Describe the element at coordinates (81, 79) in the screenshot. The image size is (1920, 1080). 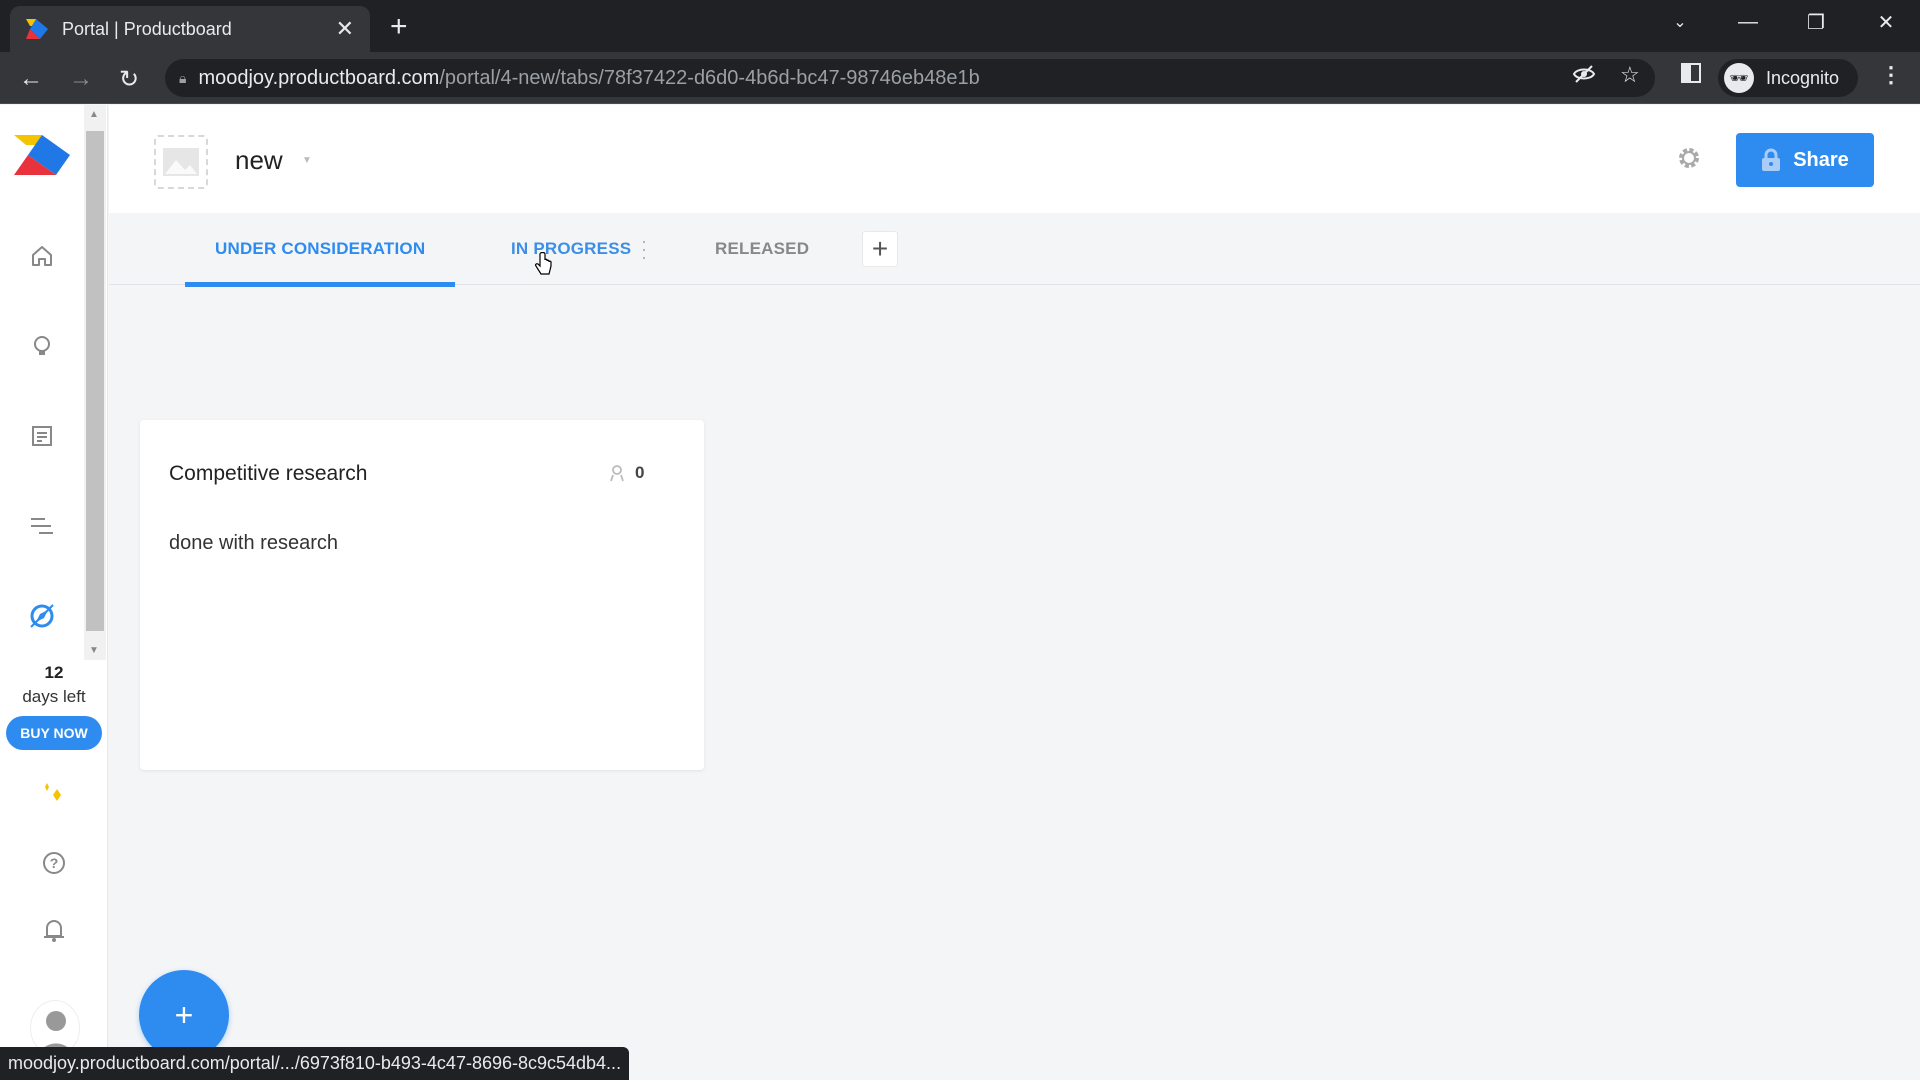
I see `forward-icon: →` at that location.